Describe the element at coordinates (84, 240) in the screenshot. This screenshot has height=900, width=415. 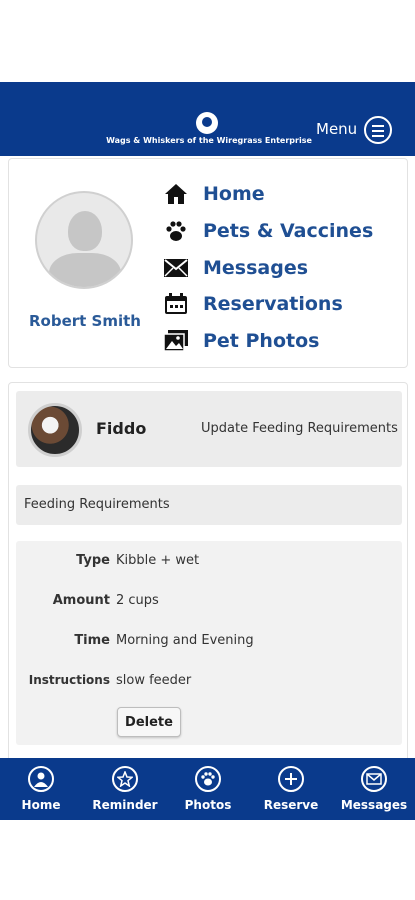
I see `avatar` at that location.